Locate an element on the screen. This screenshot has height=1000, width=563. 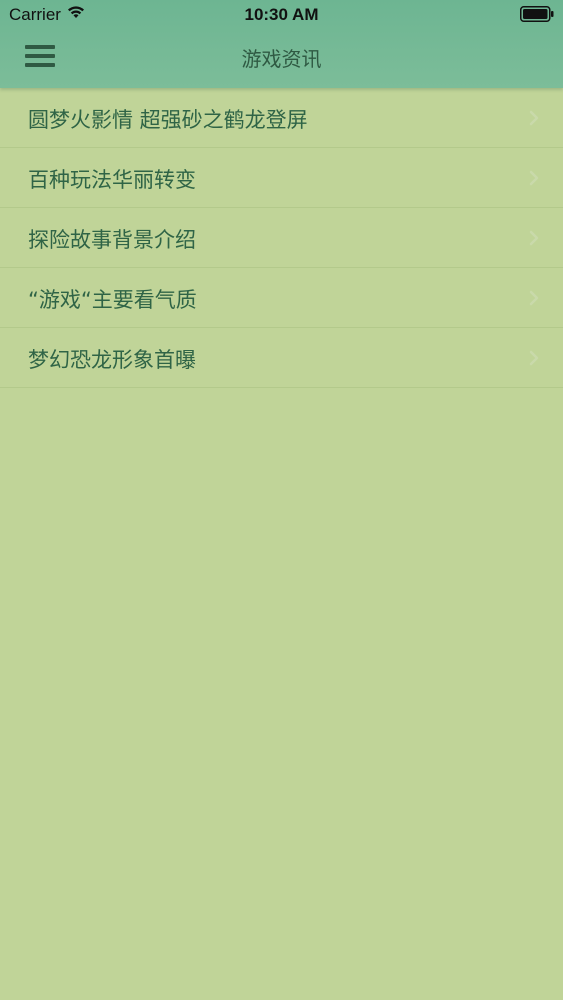
page-title: 游戏资讯 is located at coordinates (281, 59).